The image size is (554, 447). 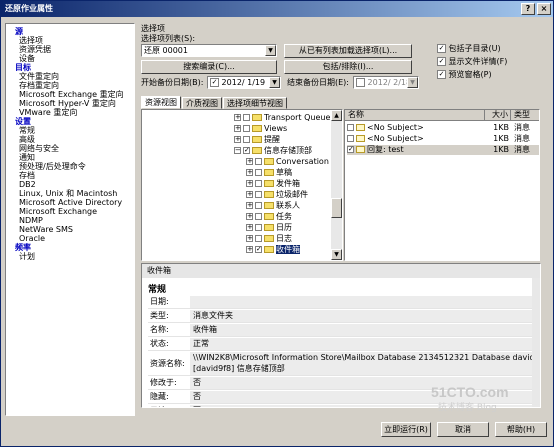 I want to click on sidebar-item: NDMP, so click(x=76, y=220).